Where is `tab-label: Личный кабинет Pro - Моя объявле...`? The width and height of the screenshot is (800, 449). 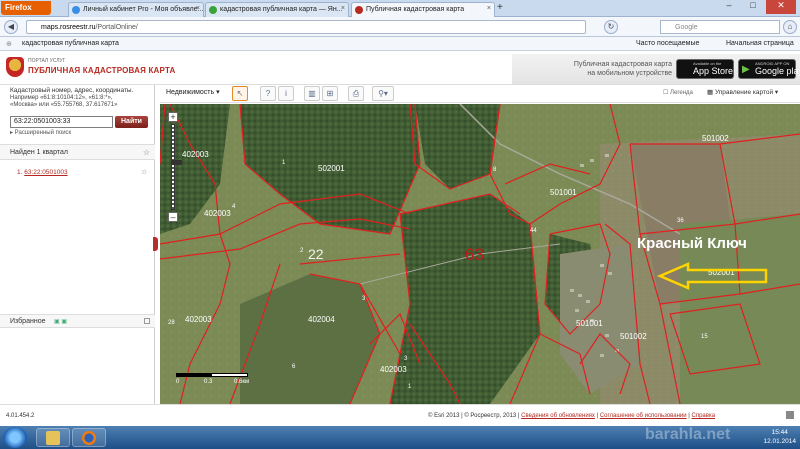 tab-label: Личный кабинет Pro - Моя объявле... is located at coordinates (143, 9).